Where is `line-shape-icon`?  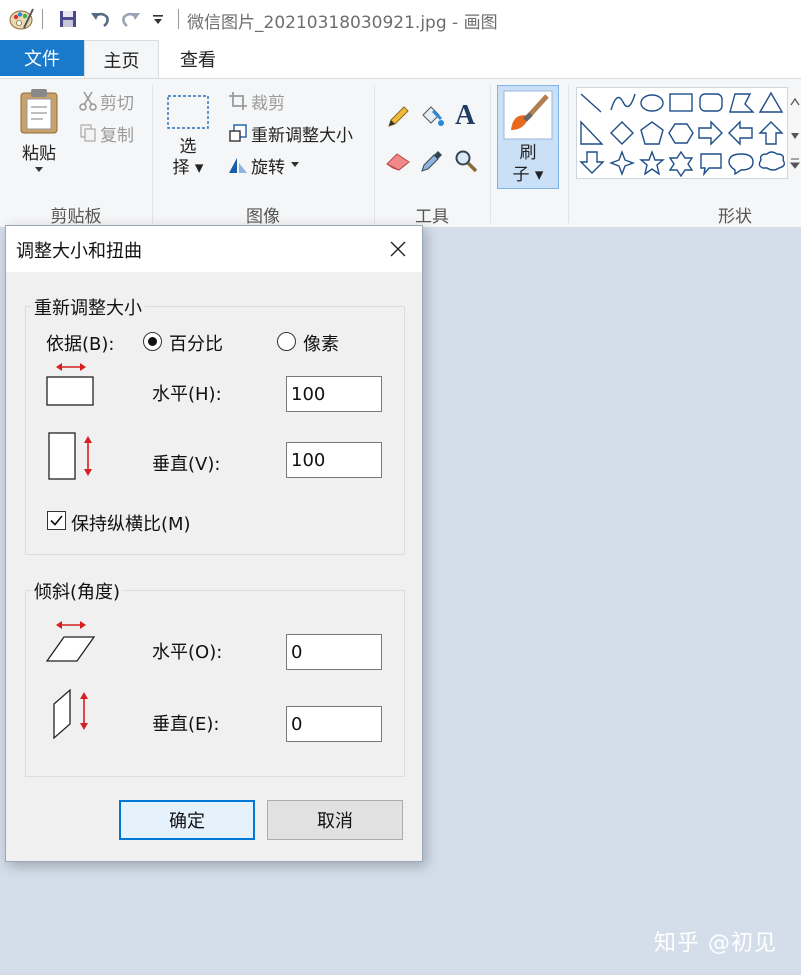
line-shape-icon is located at coordinates (591, 103).